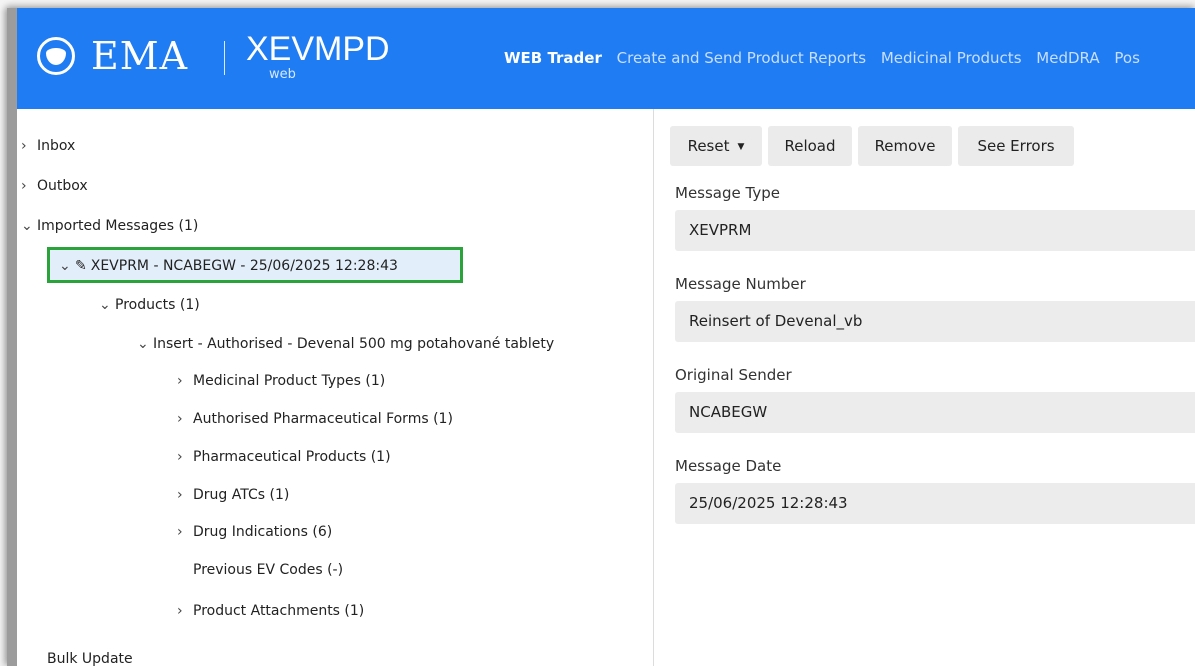 The image size is (1195, 666). Describe the element at coordinates (292, 457) in the screenshot. I see `tree-item-label: Pharmaceutical Products (1)` at that location.